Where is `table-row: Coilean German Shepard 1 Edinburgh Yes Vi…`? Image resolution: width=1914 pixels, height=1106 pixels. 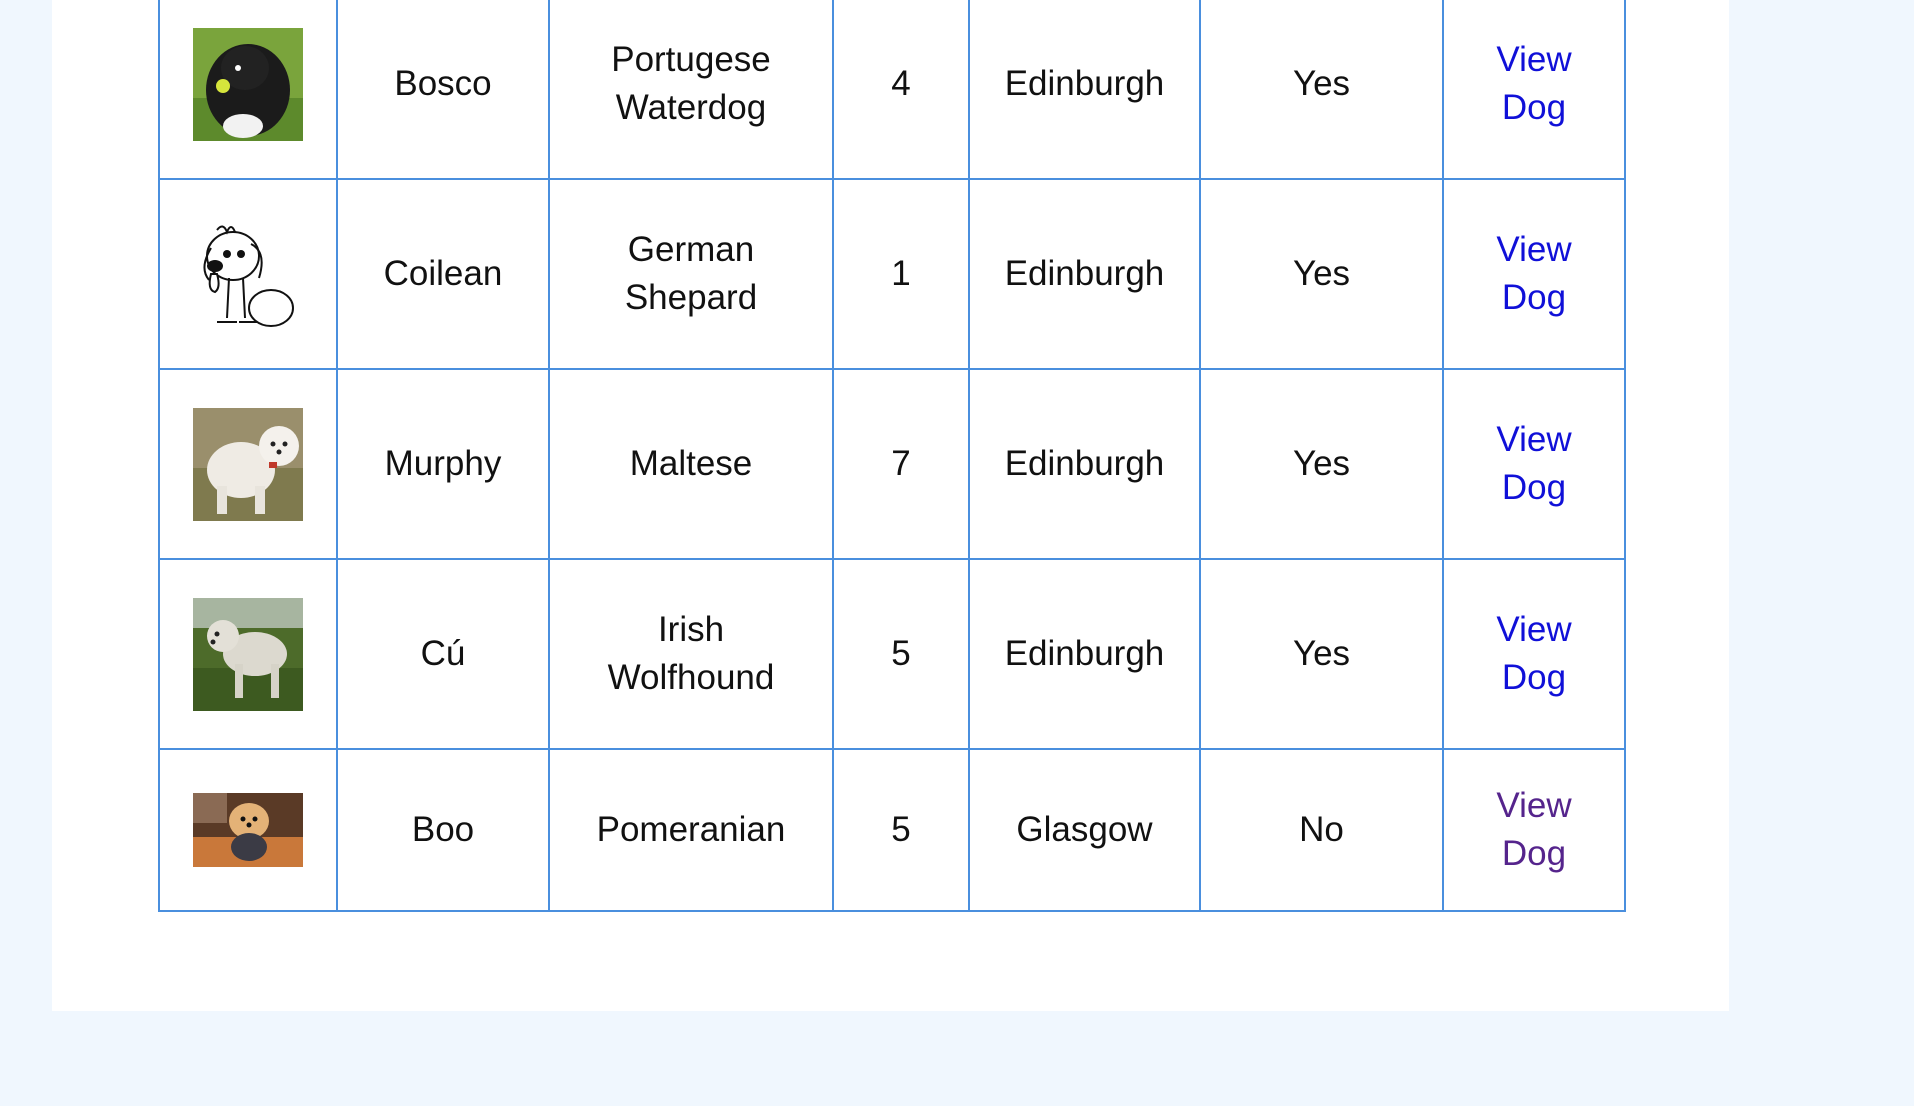
table-row: Coilean German Shepard 1 Edinburgh Yes Vi… is located at coordinates (892, 274).